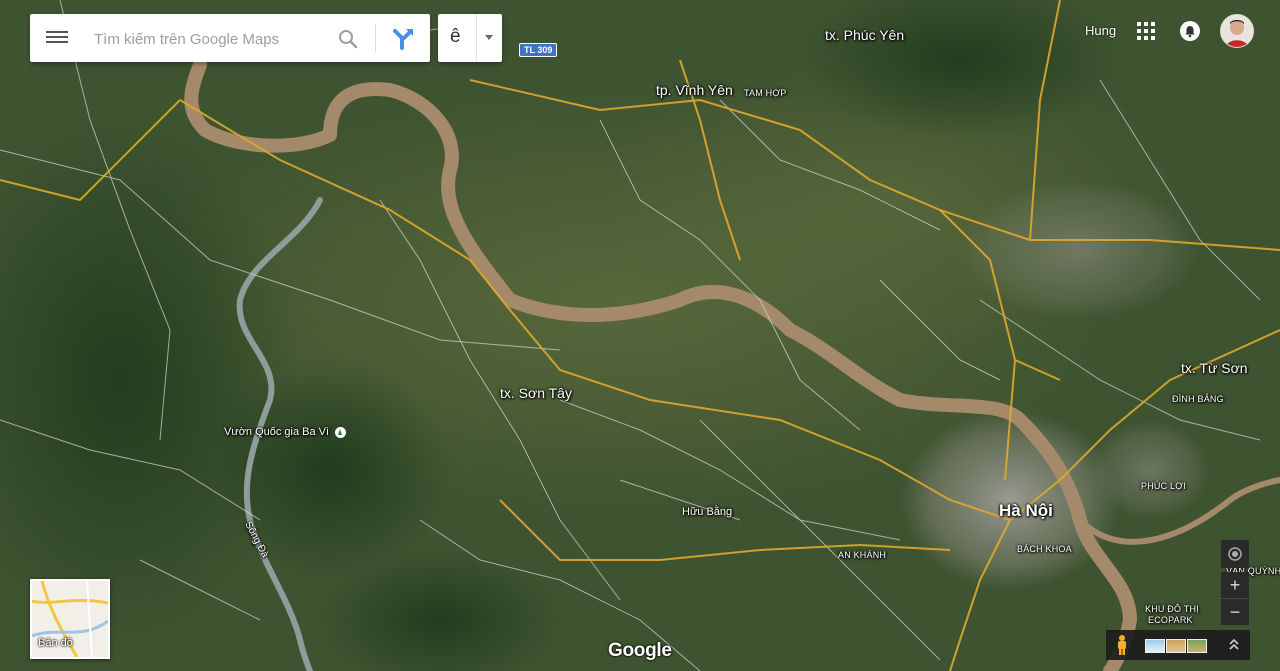  What do you see at coordinates (1026, 511) in the screenshot?
I see `place-label-ha-noi: Hà Nội` at bounding box center [1026, 511].